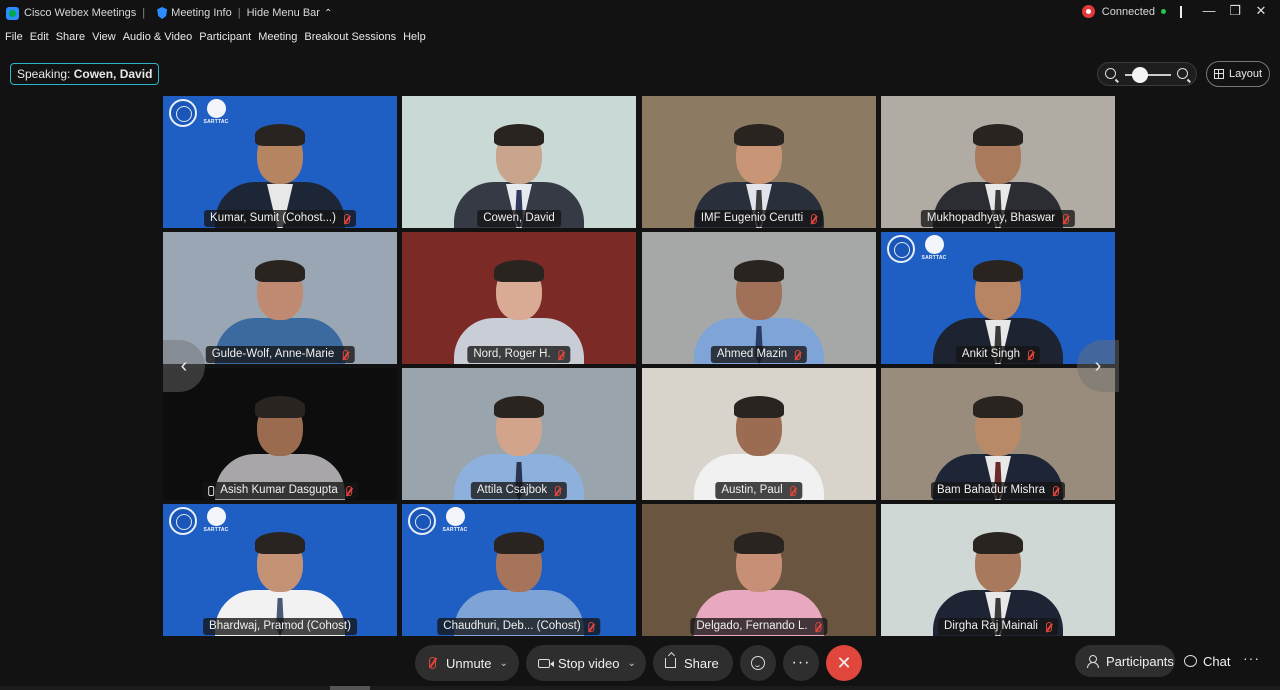 Image resolution: width=1280 pixels, height=690 pixels. What do you see at coordinates (1125, 661) in the screenshot?
I see `participants-button: Participants` at bounding box center [1125, 661].